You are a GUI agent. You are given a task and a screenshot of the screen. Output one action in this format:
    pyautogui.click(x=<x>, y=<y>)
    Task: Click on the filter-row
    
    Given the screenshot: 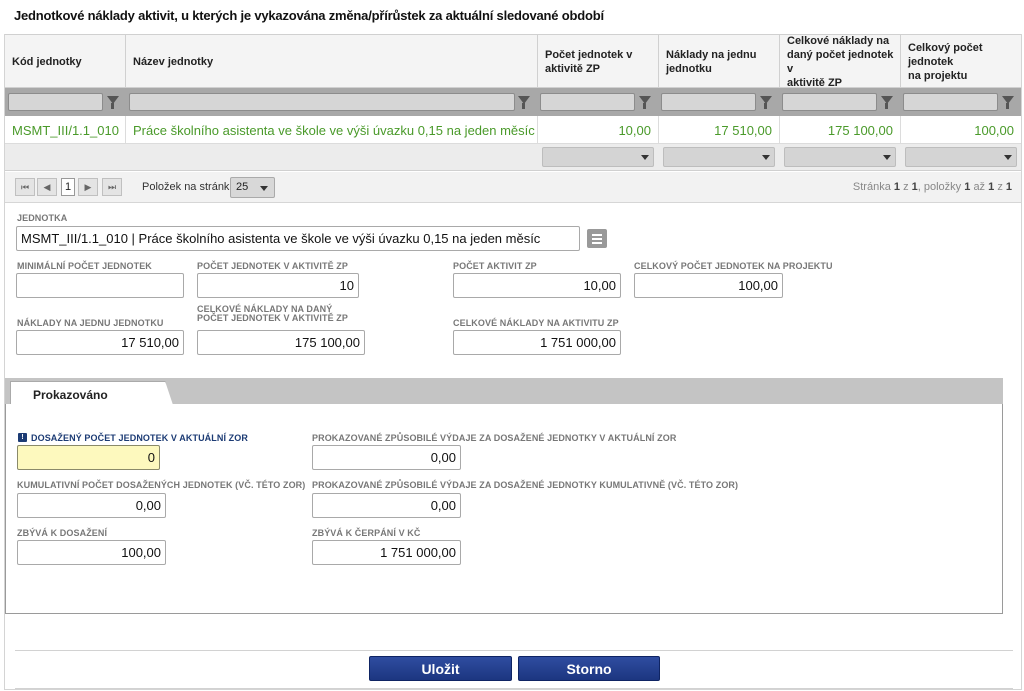 What is the action you would take?
    pyautogui.click(x=513, y=102)
    